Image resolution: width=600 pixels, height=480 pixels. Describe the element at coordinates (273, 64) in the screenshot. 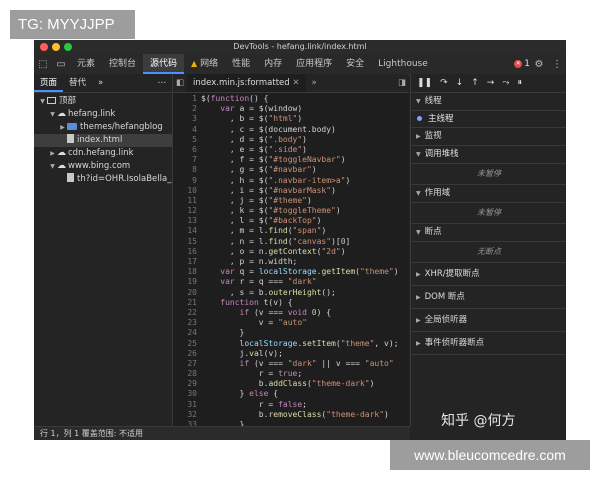

I see `tab-memory: 内存` at that location.